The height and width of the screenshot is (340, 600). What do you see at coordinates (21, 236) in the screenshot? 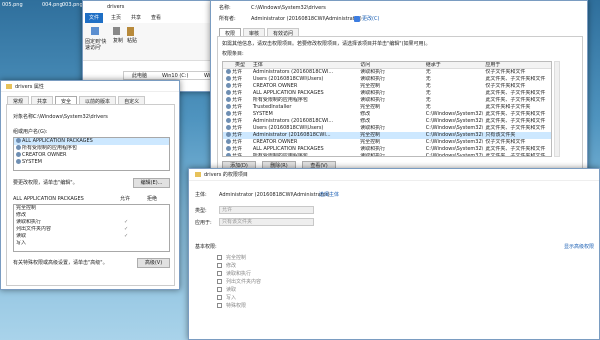
I see `permission-name: 读取` at bounding box center [21, 236].